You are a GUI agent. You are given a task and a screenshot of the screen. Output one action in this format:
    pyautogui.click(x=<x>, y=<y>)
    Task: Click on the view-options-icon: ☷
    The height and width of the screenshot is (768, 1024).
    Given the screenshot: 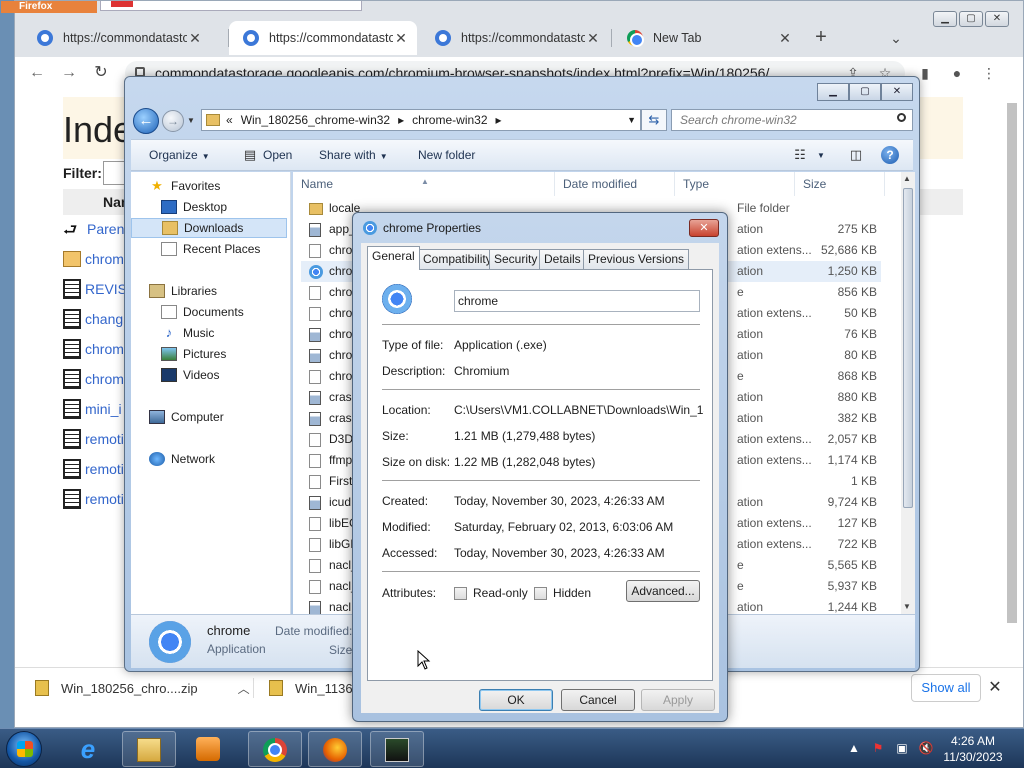 What is the action you would take?
    pyautogui.click(x=800, y=155)
    